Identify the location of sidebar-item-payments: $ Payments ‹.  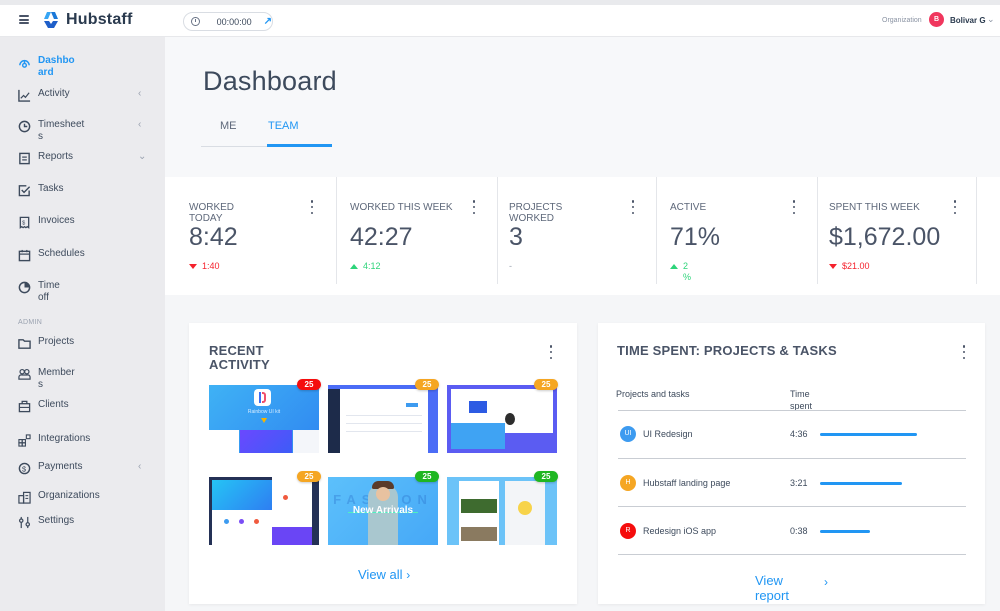
(85, 468).